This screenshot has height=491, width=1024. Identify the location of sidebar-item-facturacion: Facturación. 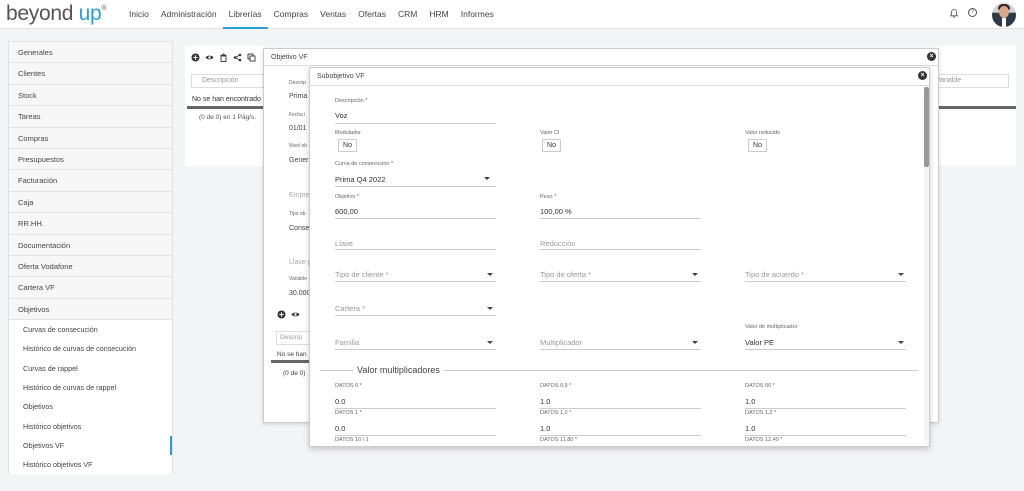
(90, 181).